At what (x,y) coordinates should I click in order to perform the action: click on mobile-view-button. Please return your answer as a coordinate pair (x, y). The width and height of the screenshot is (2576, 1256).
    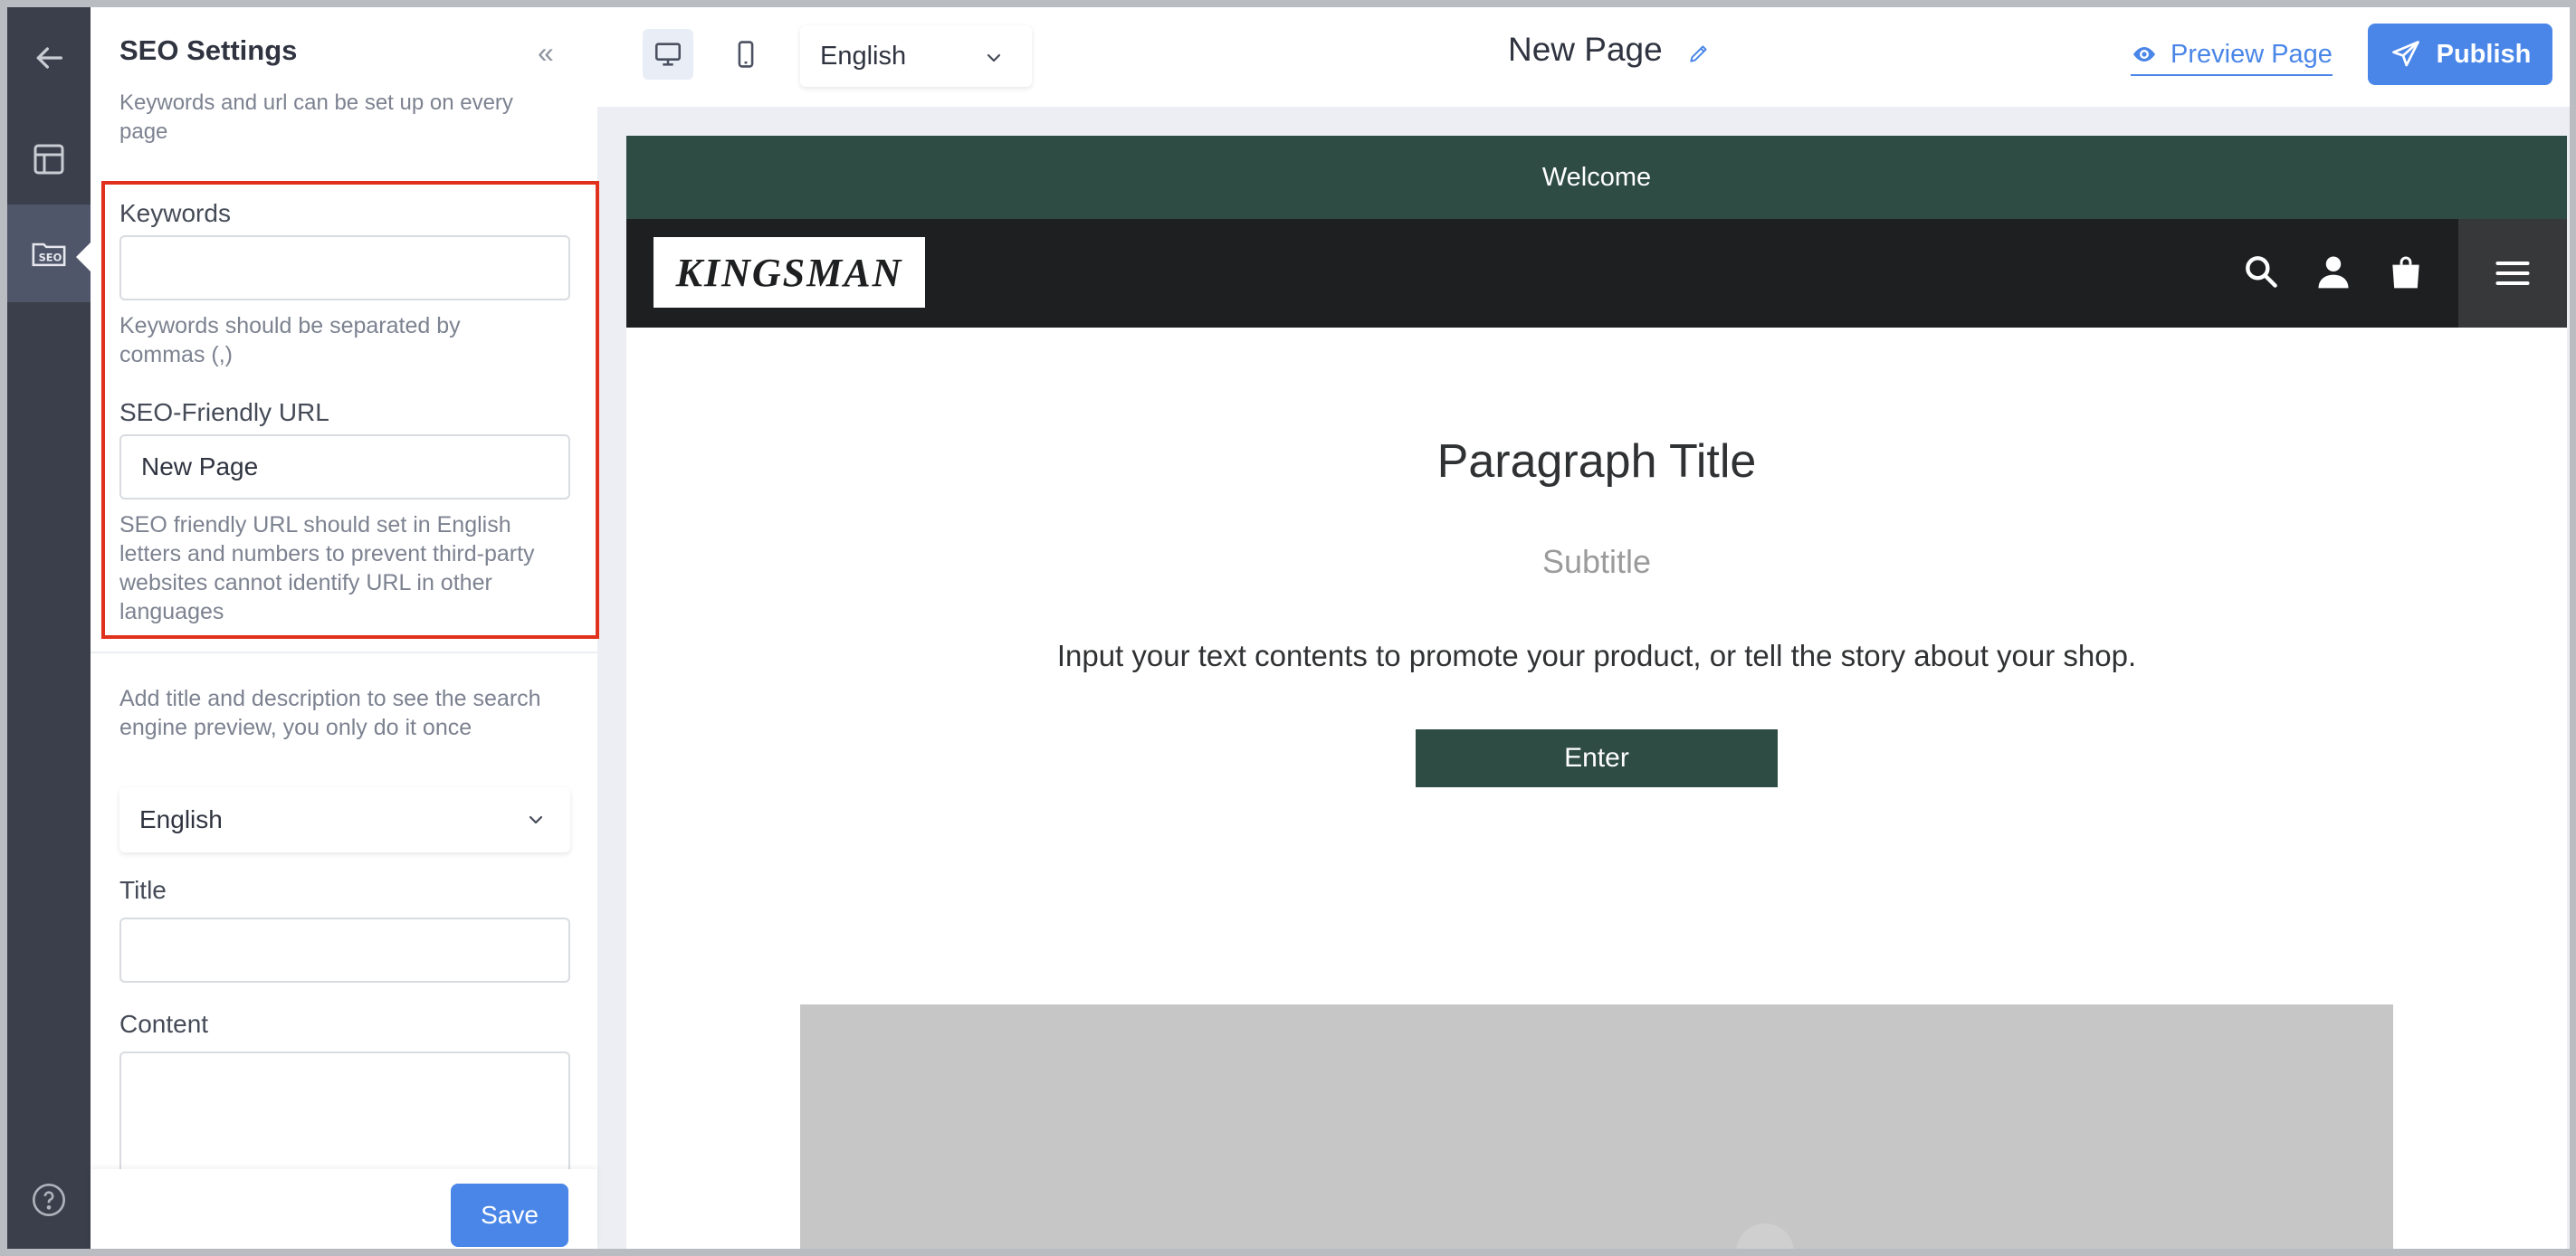
    Looking at the image, I should click on (746, 54).